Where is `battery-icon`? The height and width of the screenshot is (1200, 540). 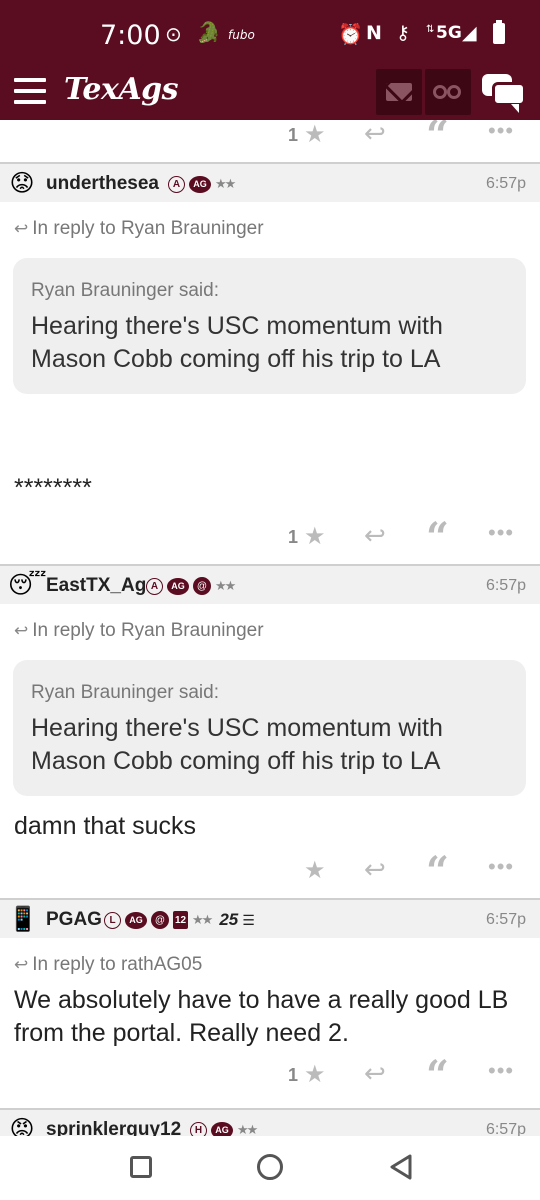
battery-icon is located at coordinates (499, 34).